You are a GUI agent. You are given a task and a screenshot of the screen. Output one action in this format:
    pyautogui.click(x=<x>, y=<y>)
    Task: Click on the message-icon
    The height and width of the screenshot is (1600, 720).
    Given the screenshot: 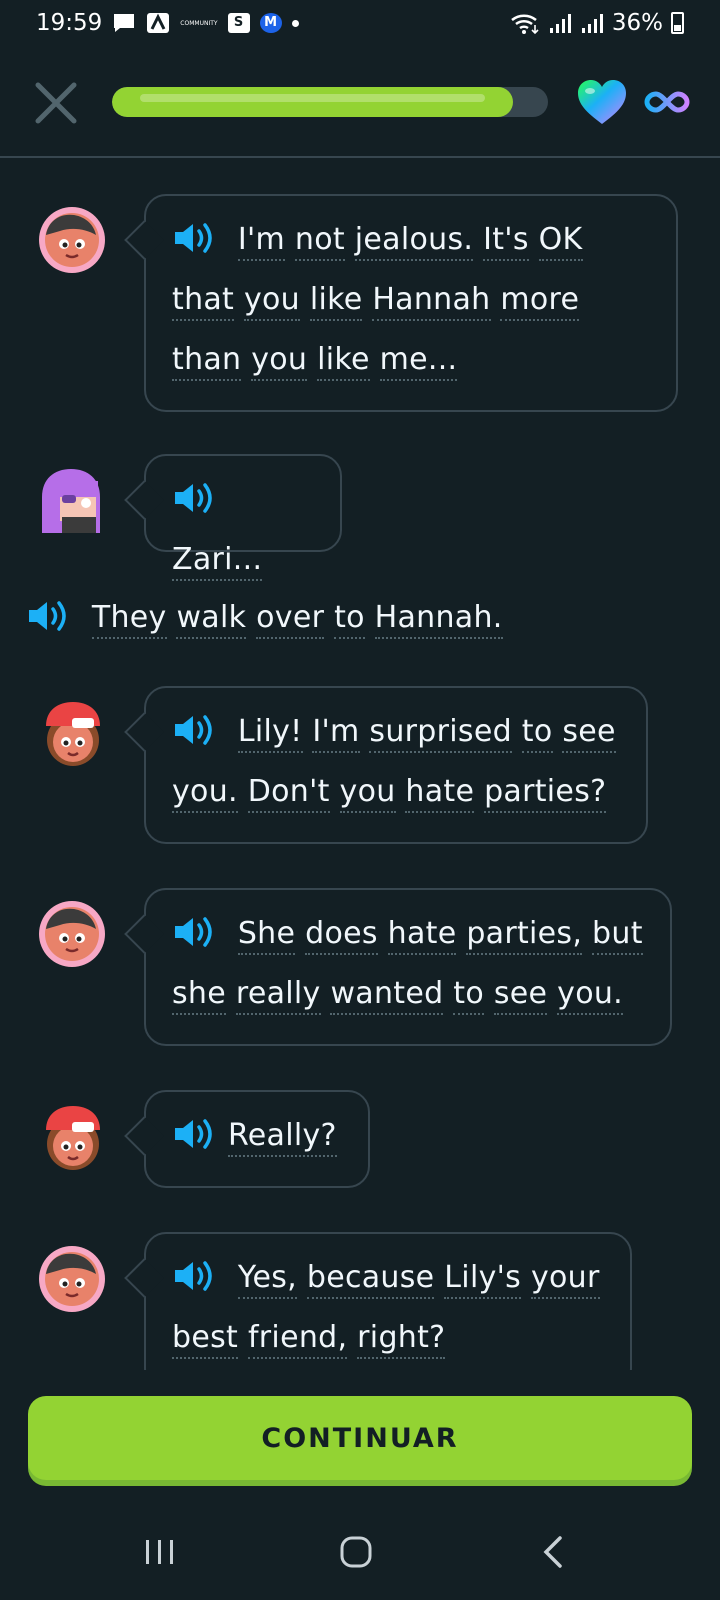 What is the action you would take?
    pyautogui.click(x=124, y=23)
    